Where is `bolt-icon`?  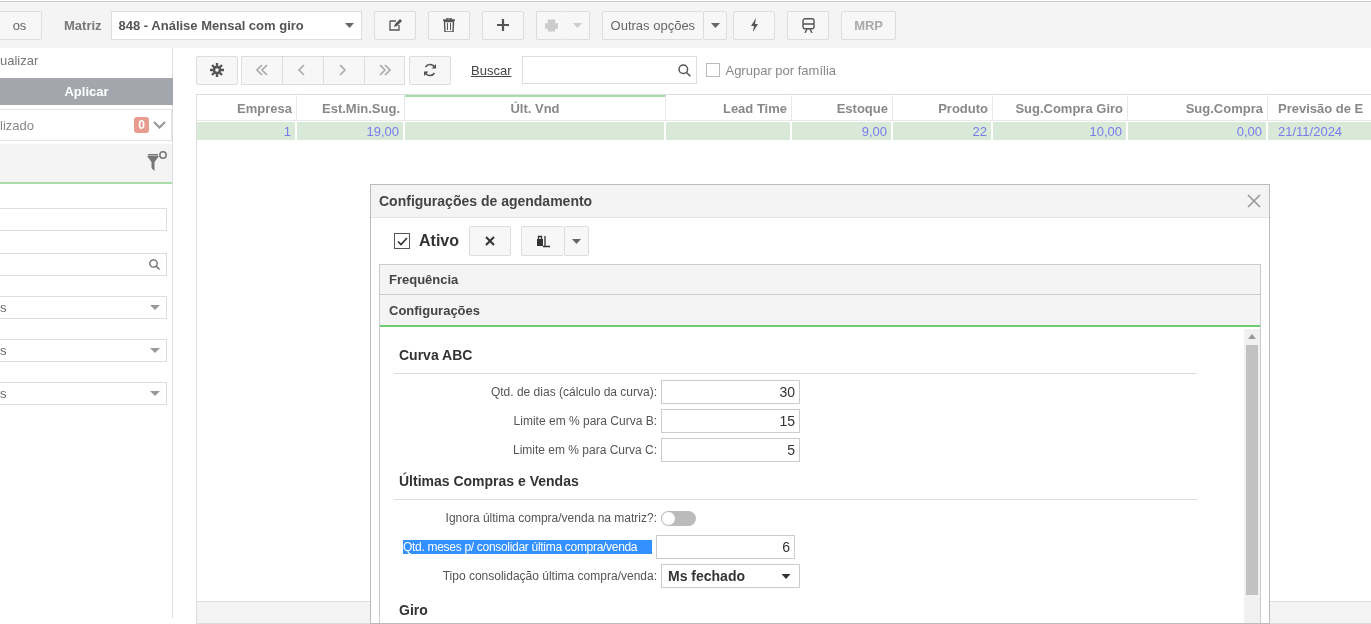
bolt-icon is located at coordinates (754, 25).